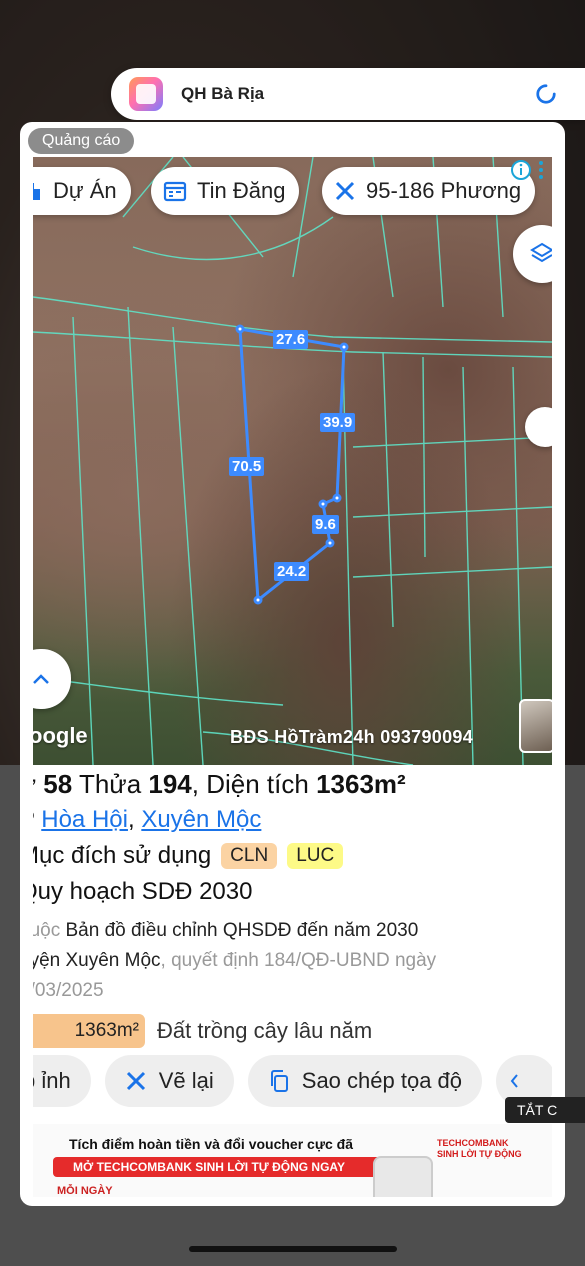 The width and height of the screenshot is (585, 1266). I want to click on more-vertical-icon, so click(541, 170).